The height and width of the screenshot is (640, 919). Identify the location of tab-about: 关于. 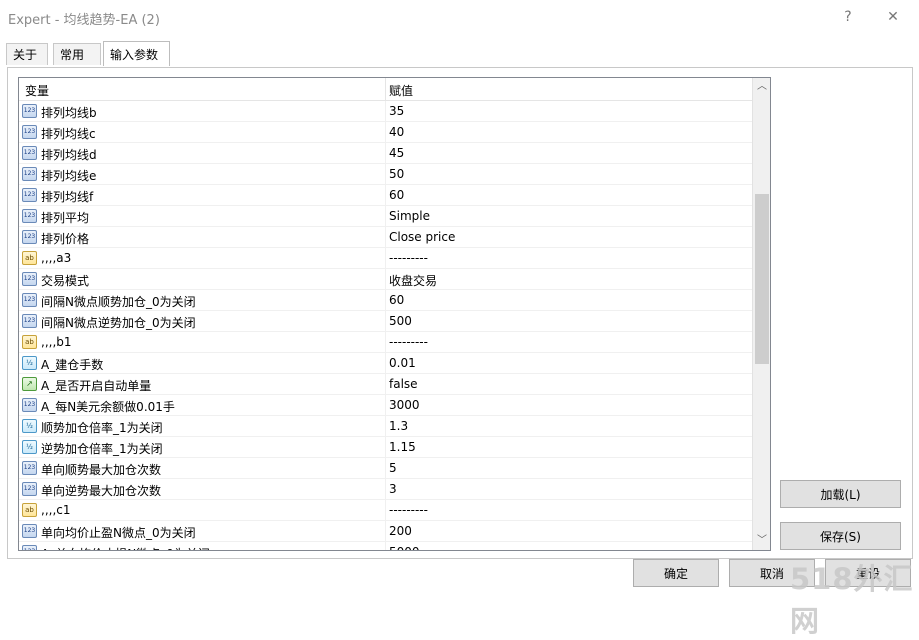
(27, 54).